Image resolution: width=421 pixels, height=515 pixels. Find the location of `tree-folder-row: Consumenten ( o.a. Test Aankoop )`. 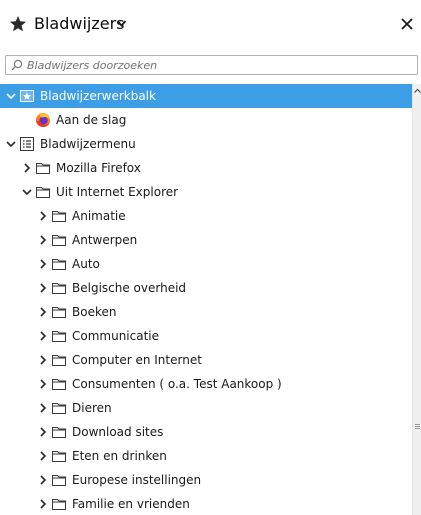

tree-folder-row: Consumenten ( o.a. Test Aankoop ) is located at coordinates (206, 384).